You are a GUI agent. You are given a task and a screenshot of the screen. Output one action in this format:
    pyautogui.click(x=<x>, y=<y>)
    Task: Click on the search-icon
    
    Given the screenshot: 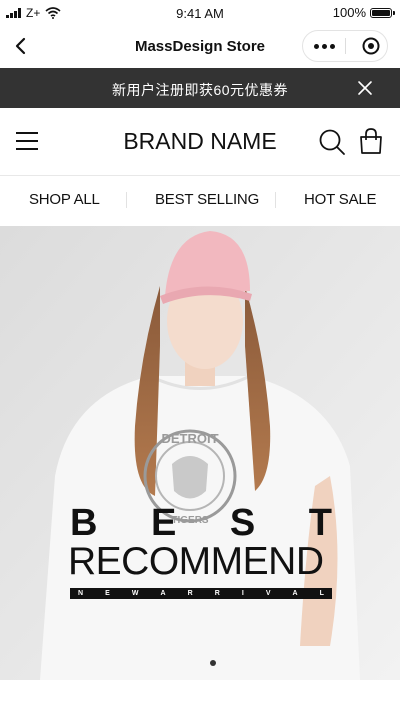 What is the action you would take?
    pyautogui.click(x=332, y=142)
    